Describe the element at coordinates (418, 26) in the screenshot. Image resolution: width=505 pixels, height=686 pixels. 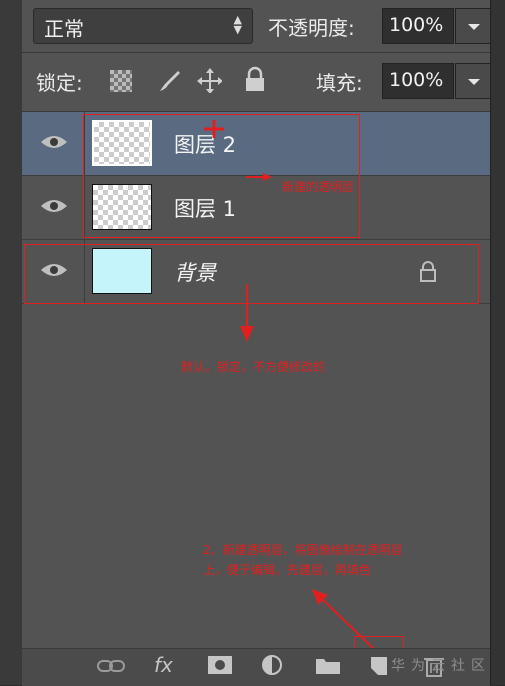
I see `opacity-input: 100%` at that location.